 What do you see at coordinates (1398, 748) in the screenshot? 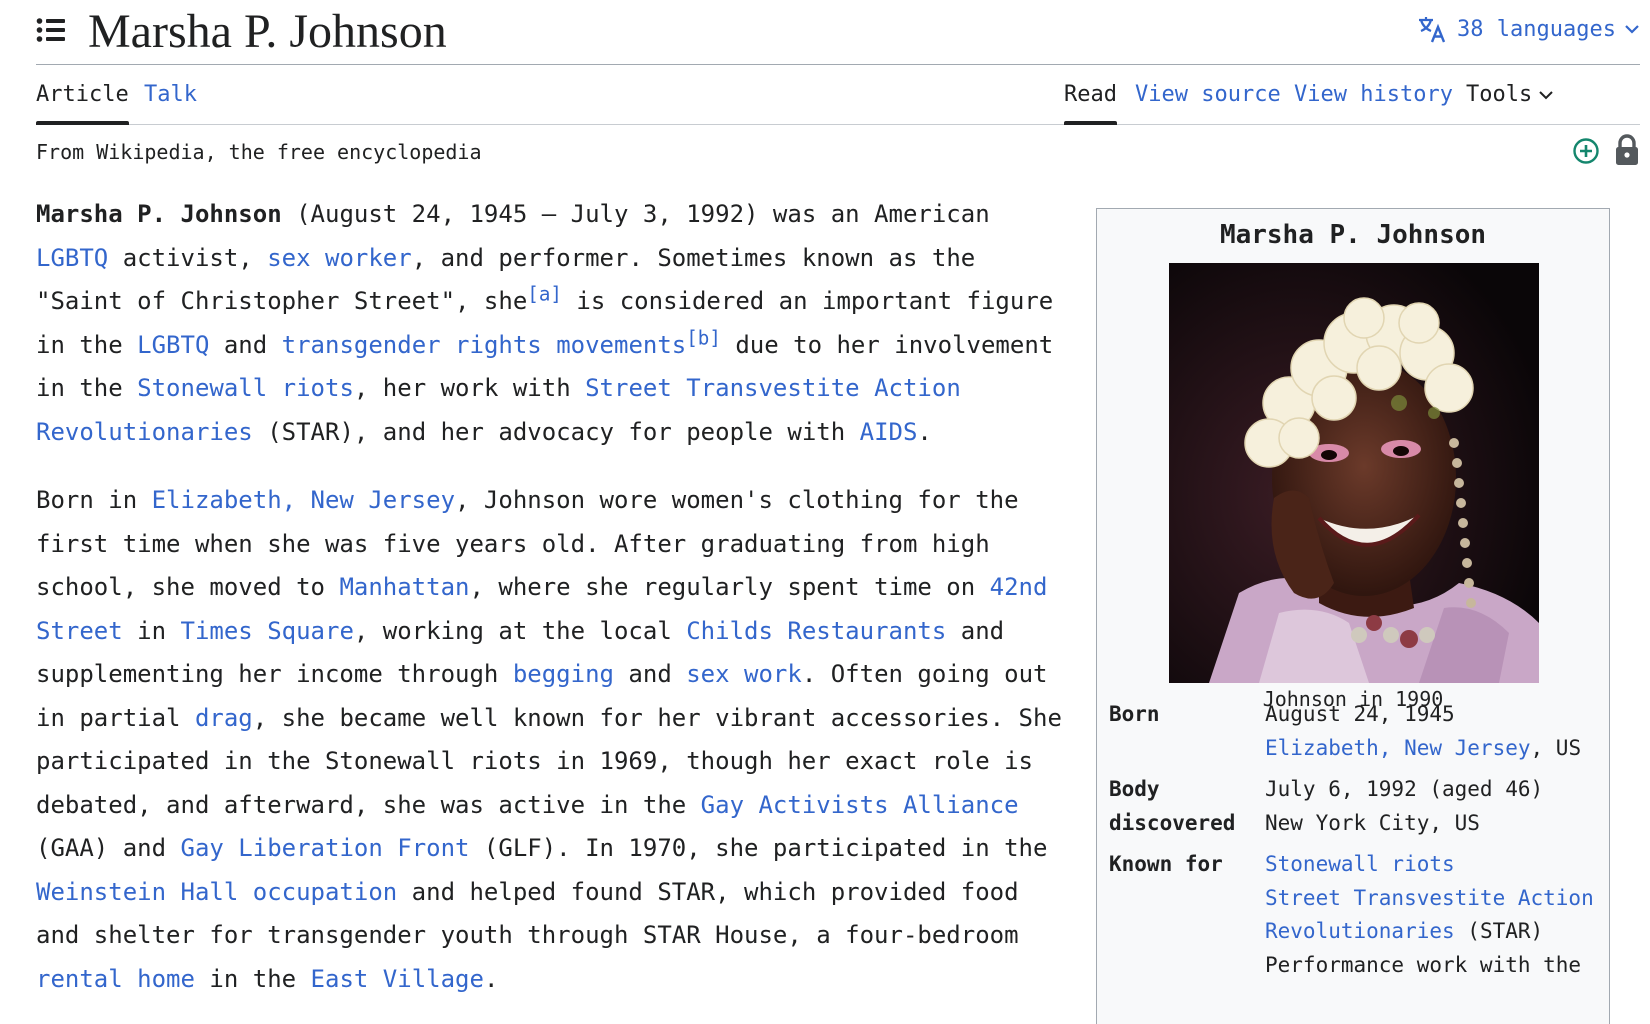
I see `link-born-place: Elizabeth, New Jersey` at bounding box center [1398, 748].